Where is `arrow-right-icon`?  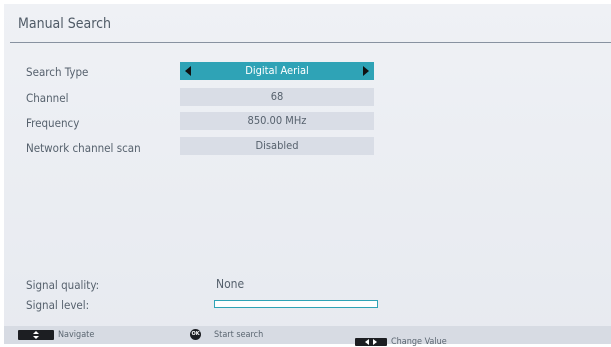 arrow-right-icon is located at coordinates (366, 71).